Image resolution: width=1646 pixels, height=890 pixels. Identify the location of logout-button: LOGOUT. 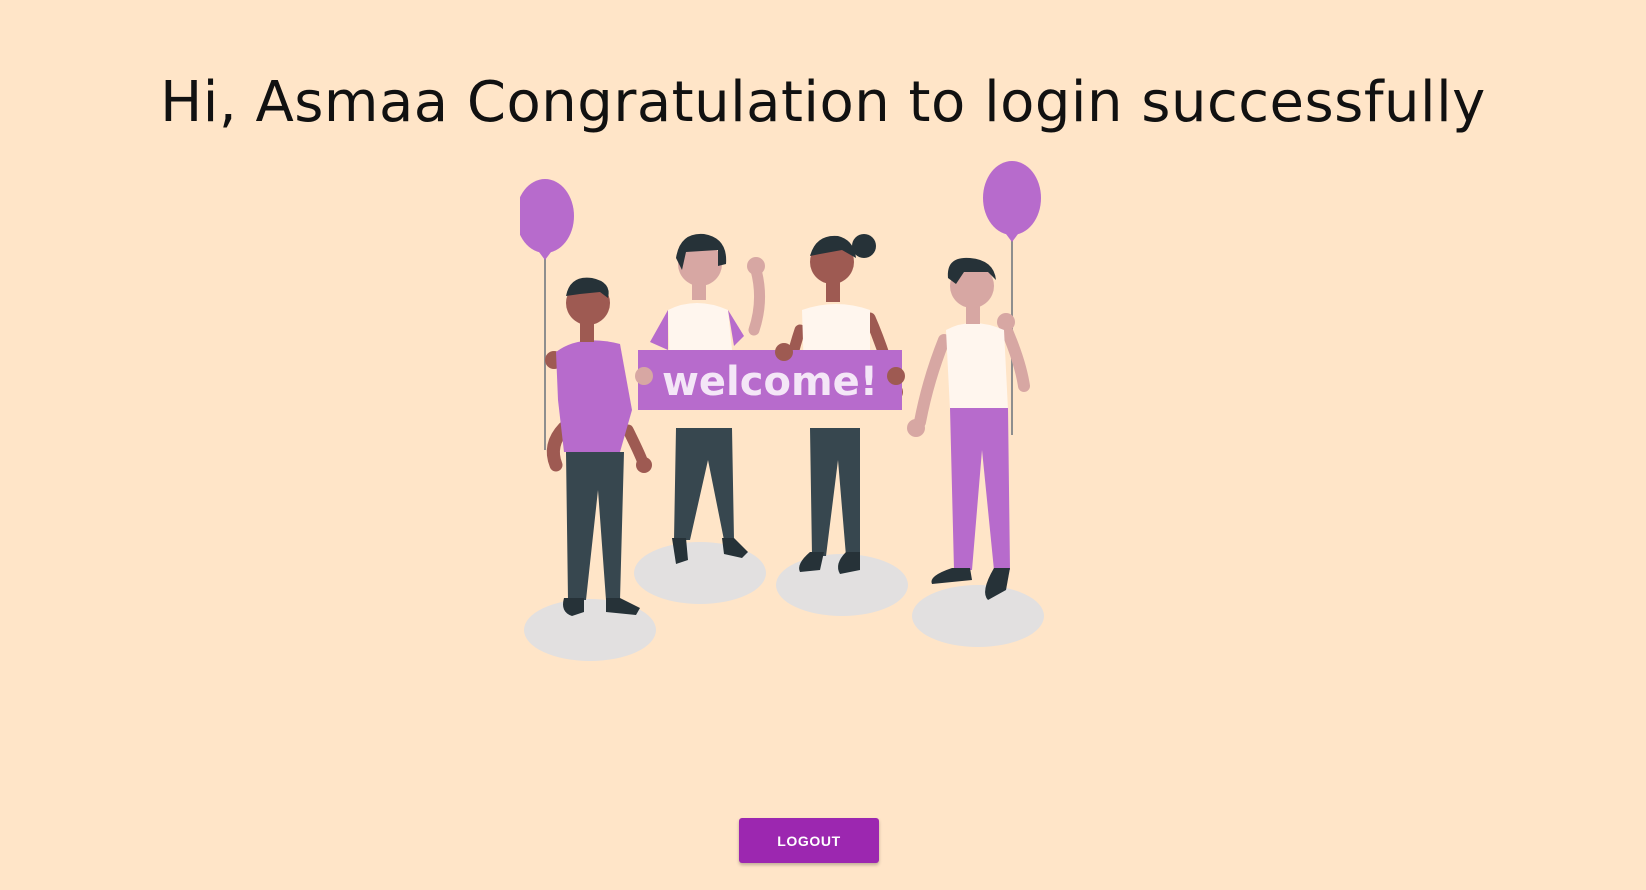
(809, 840).